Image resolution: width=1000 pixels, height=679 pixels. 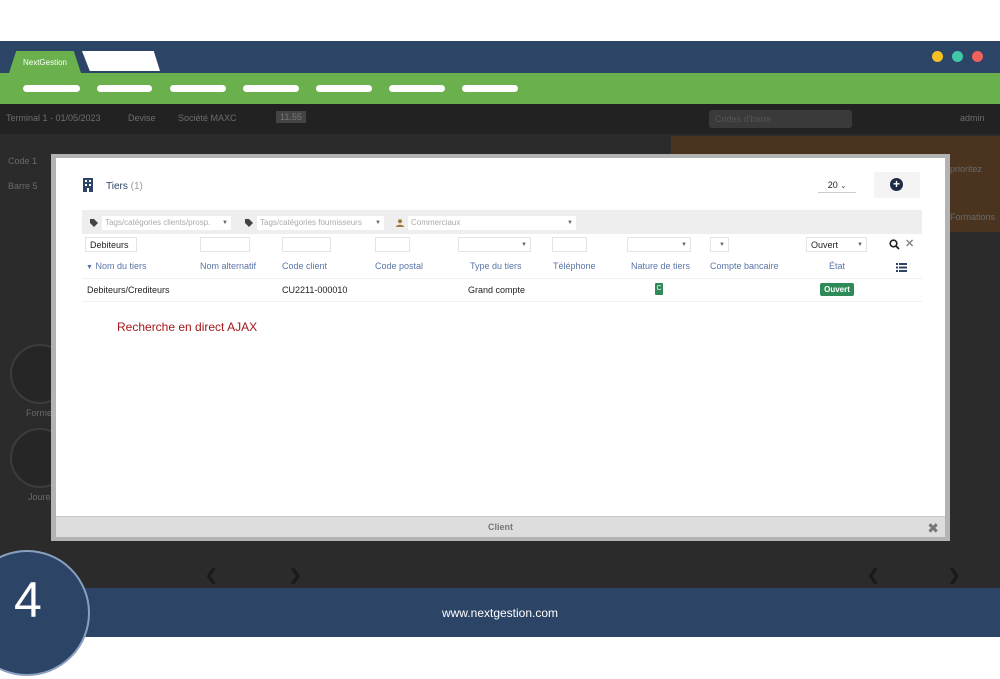 What do you see at coordinates (311, 222) in the screenshot?
I see `supplier-tags-placeholder: Tags/catégories fournisseurs` at bounding box center [311, 222].